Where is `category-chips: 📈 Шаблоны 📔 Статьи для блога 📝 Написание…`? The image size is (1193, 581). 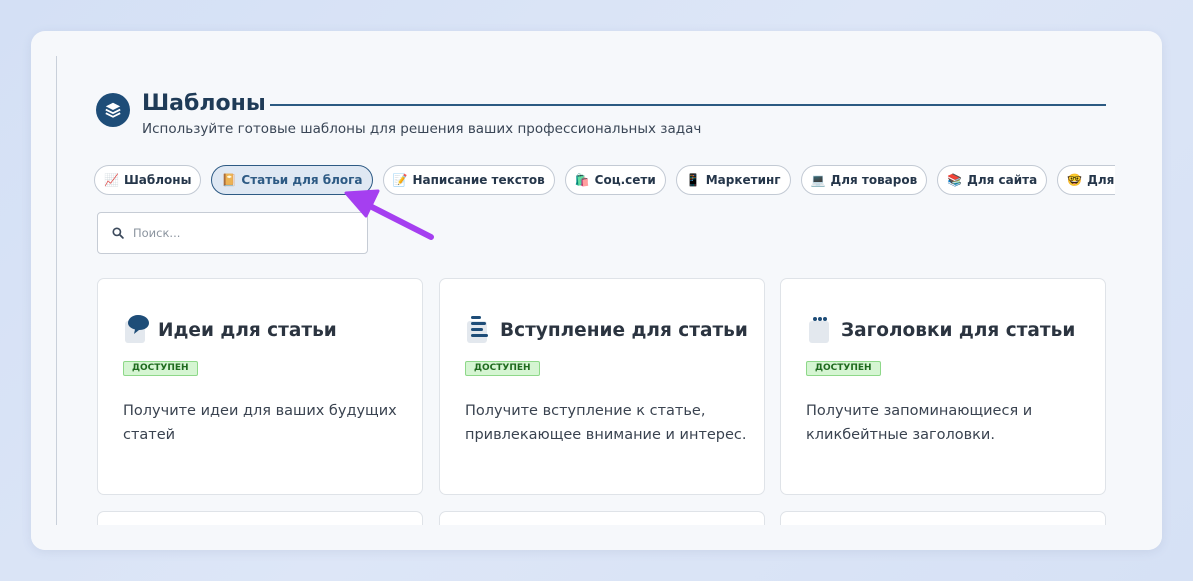 category-chips: 📈 Шаблоны 📔 Статьи для блога 📝 Написание… is located at coordinates (604, 181).